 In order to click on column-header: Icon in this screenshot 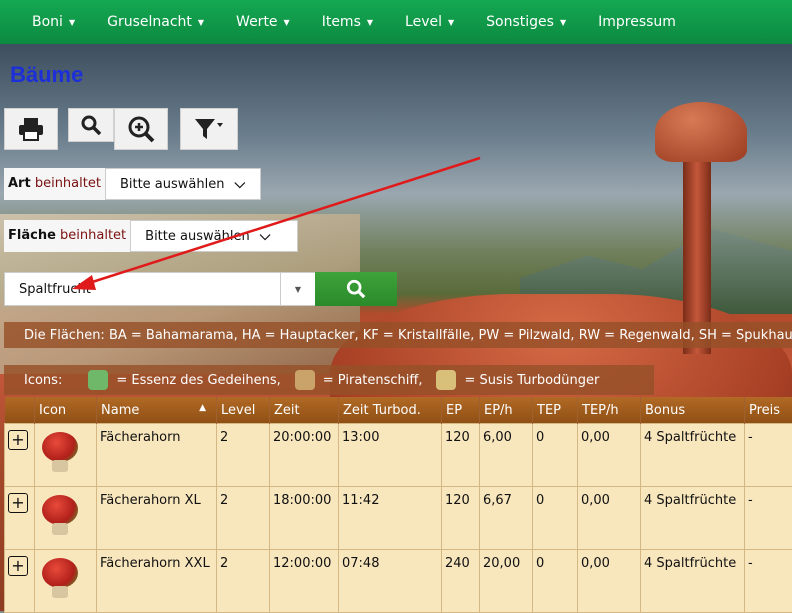, I will do `click(66, 410)`.